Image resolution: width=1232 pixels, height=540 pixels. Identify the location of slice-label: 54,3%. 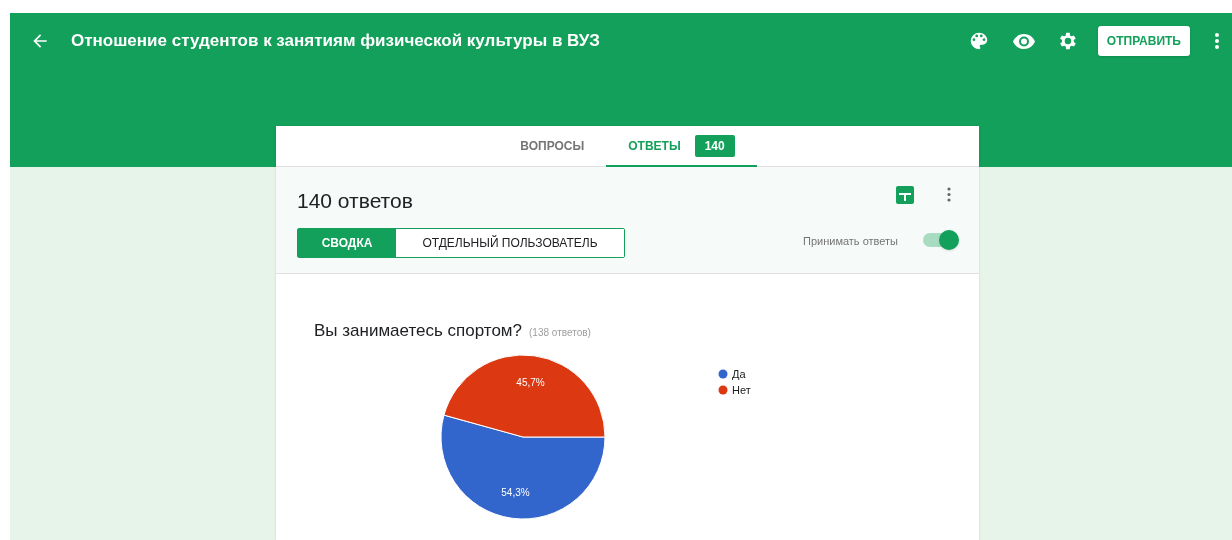
(515, 493).